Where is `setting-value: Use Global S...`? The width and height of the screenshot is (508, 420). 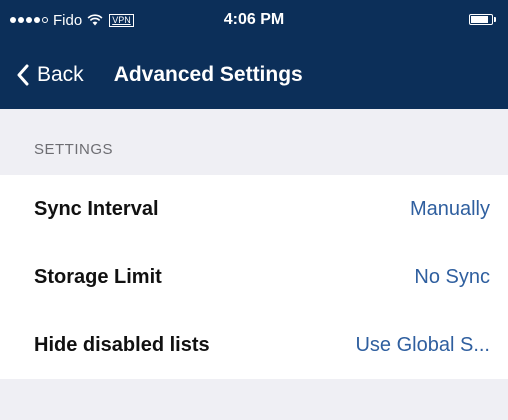 setting-value: Use Global S... is located at coordinates (422, 344).